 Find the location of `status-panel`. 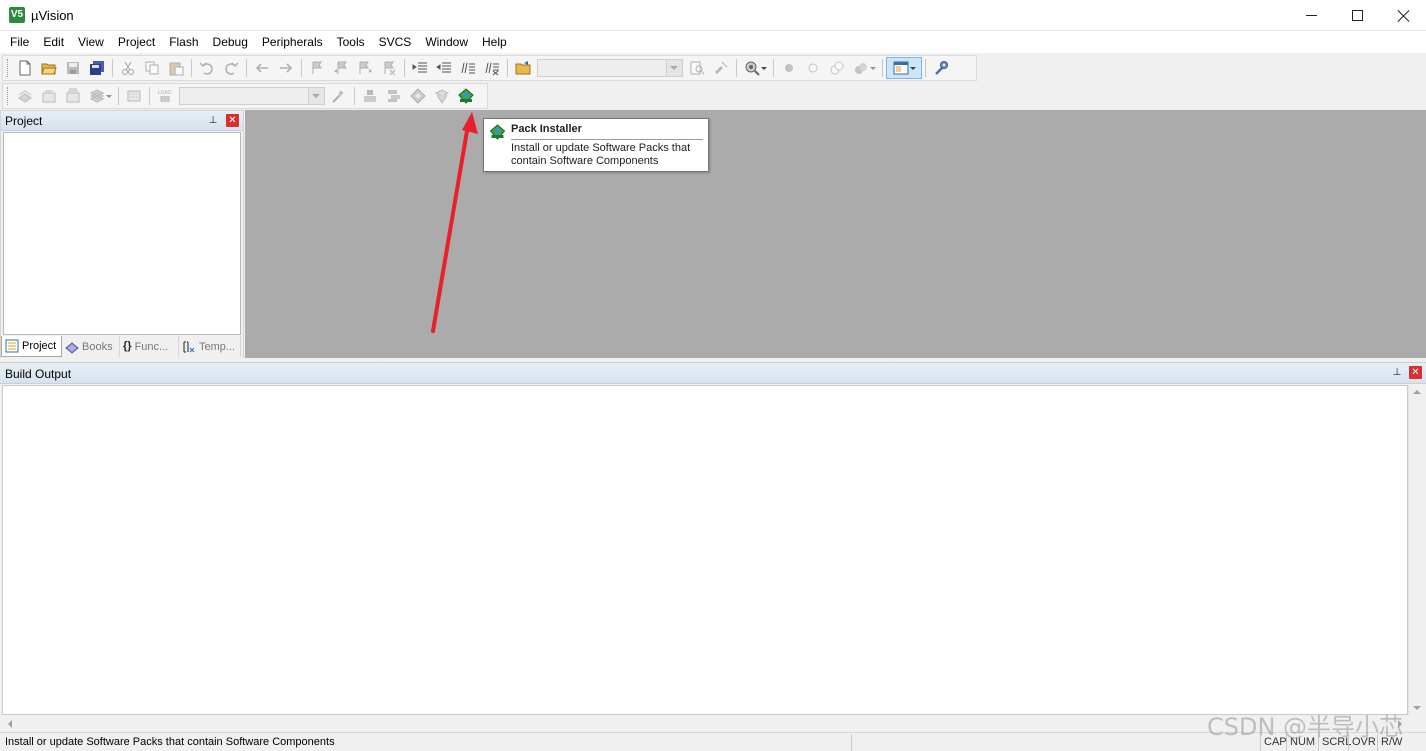

status-panel is located at coordinates (1055, 742).